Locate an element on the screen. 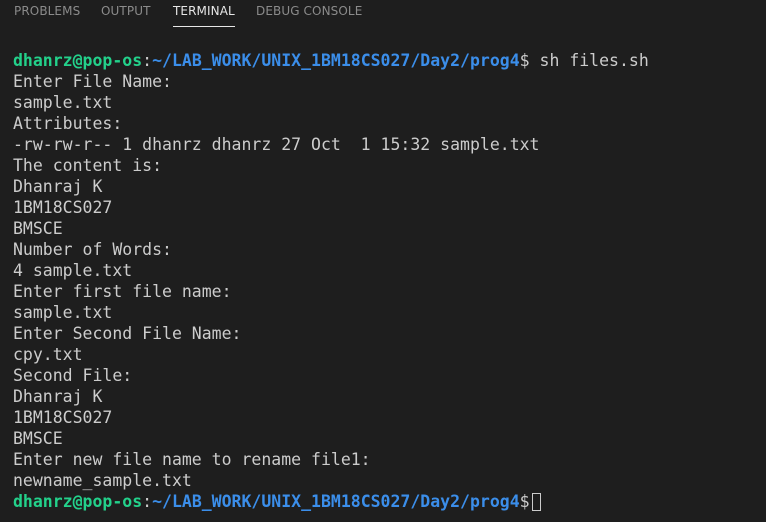  panel-tab-bar: PROBLEMS OUTPUT TERMINAL DEBUG CONSOLE is located at coordinates (383, 15).